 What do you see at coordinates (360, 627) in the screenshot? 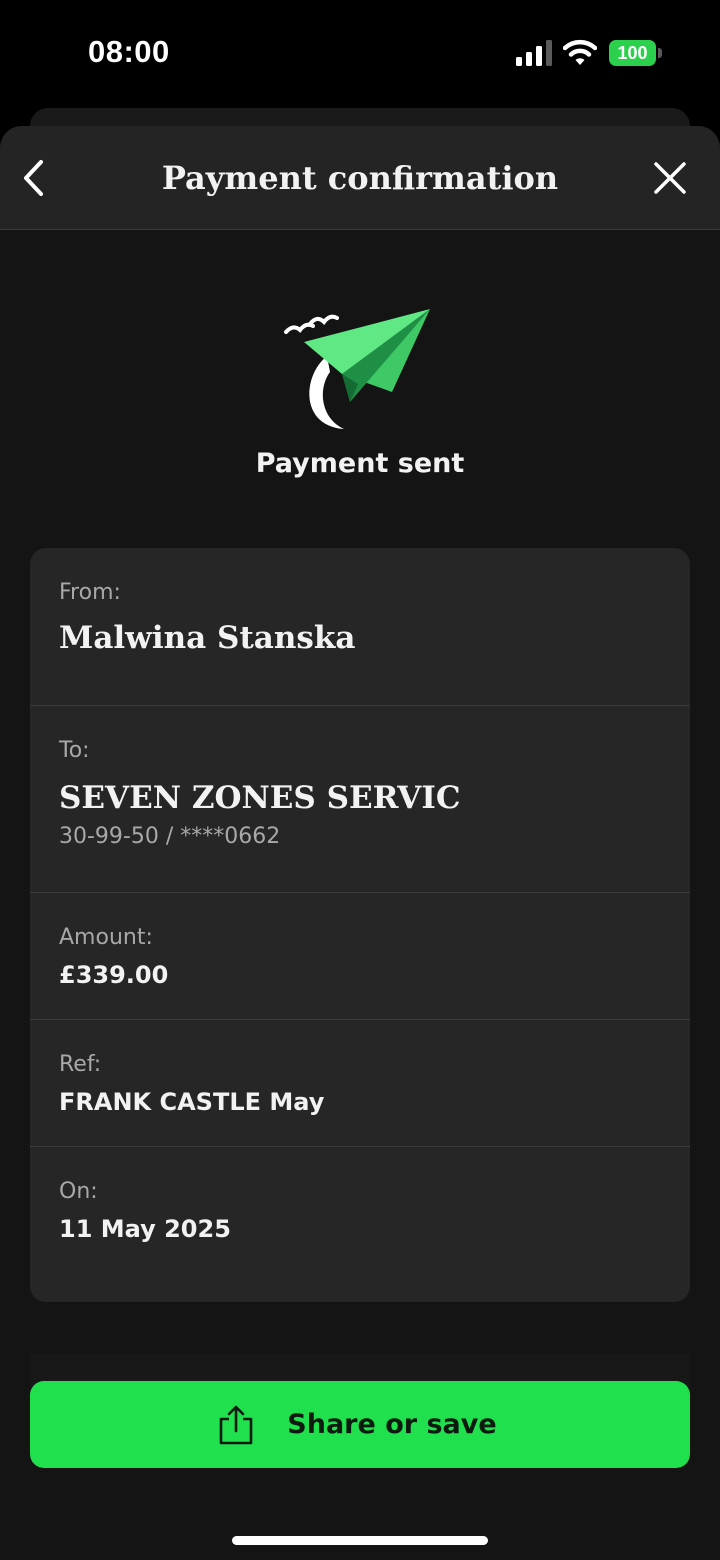
I see `from-row: From: Malwina Stanska` at bounding box center [360, 627].